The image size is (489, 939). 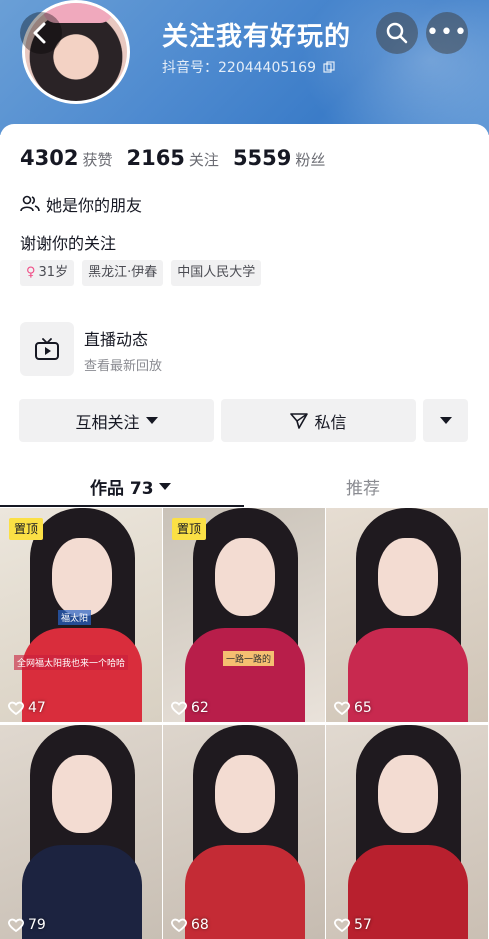 What do you see at coordinates (49, 158) in the screenshot?
I see `stat-likes-value: 4302` at bounding box center [49, 158].